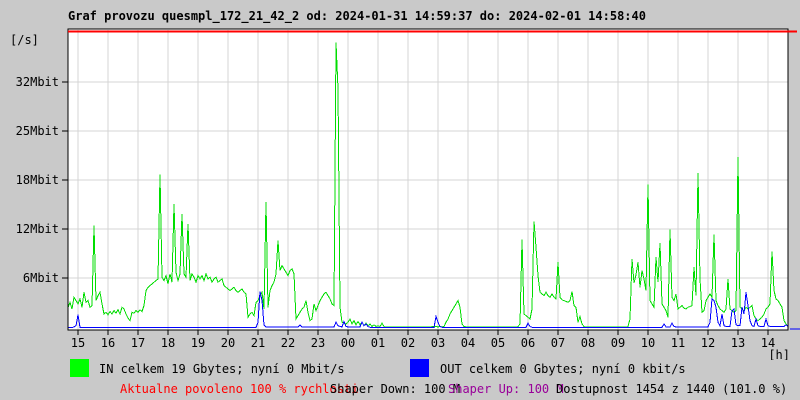  I want to click on x-axis-unit-label: [h], so click(779, 354).